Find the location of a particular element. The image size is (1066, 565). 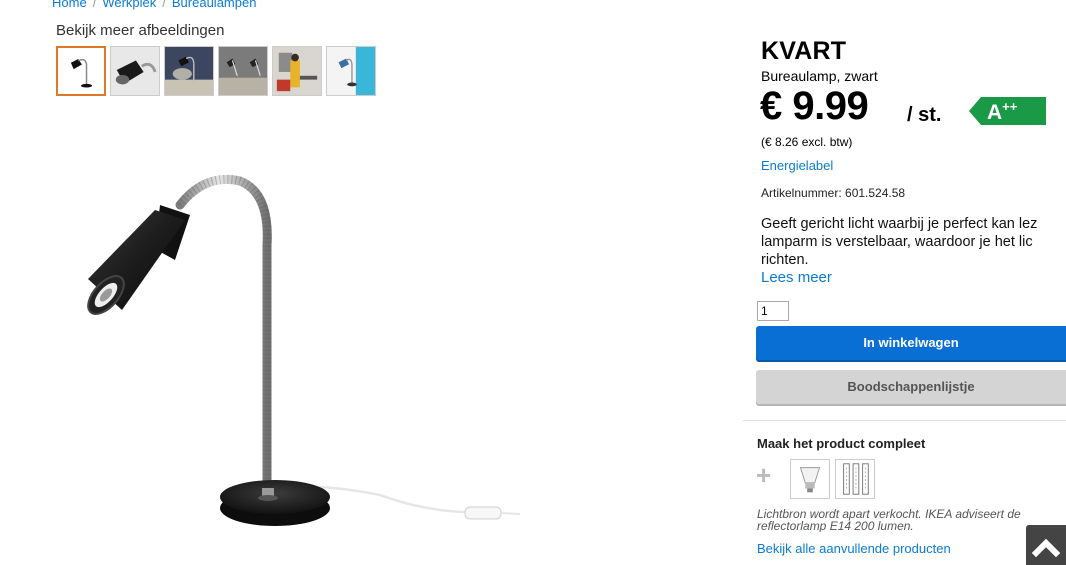

energy-arrow-icon: A++ is located at coordinates (1007, 111).